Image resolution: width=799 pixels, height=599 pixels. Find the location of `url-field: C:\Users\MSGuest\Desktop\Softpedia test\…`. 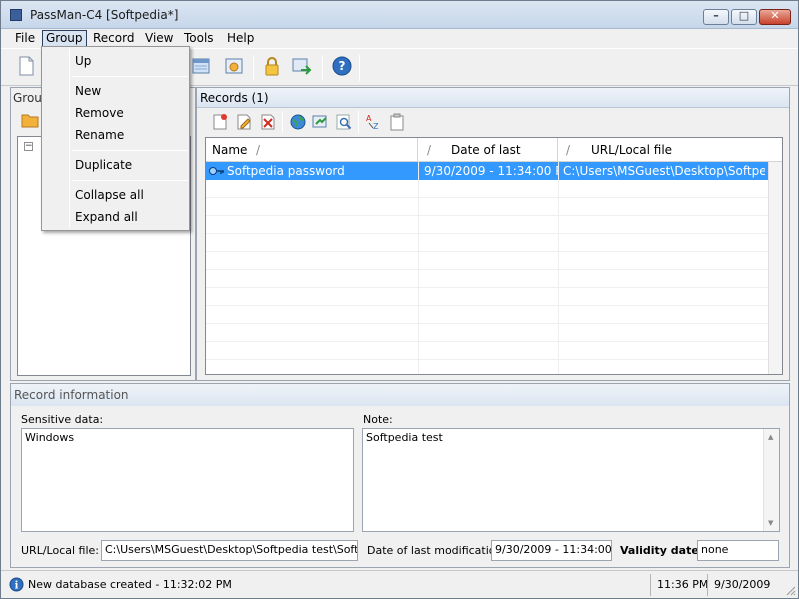

url-field: C:\Users\MSGuest\Desktop\Softpedia test\… is located at coordinates (229, 550).